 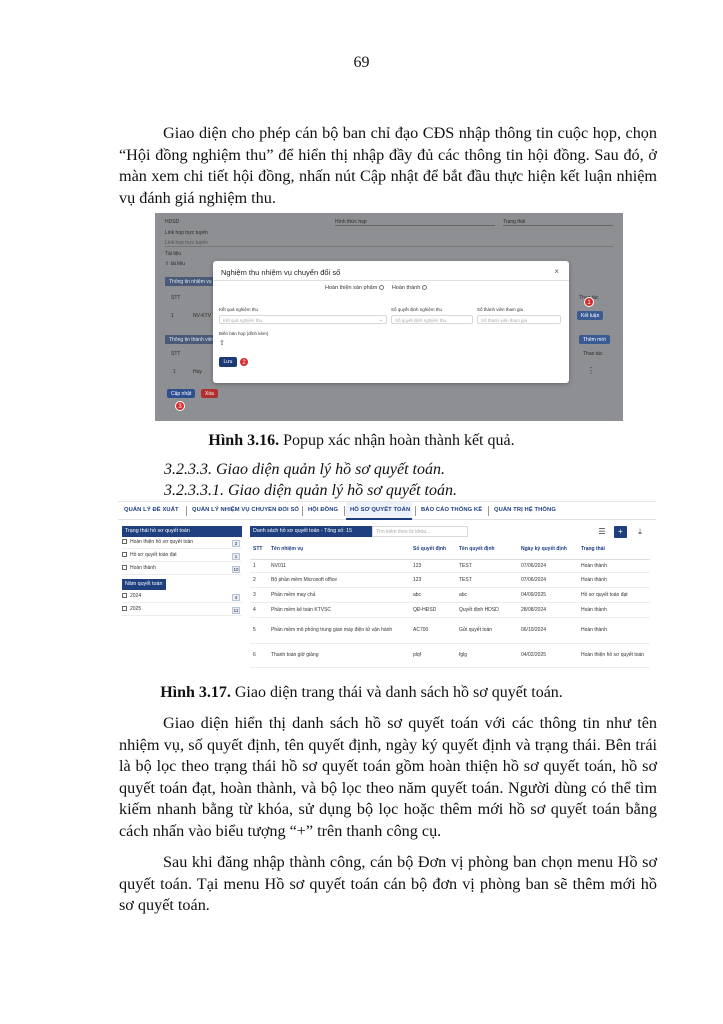 I want to click on save-button: Lưu, so click(x=228, y=362).